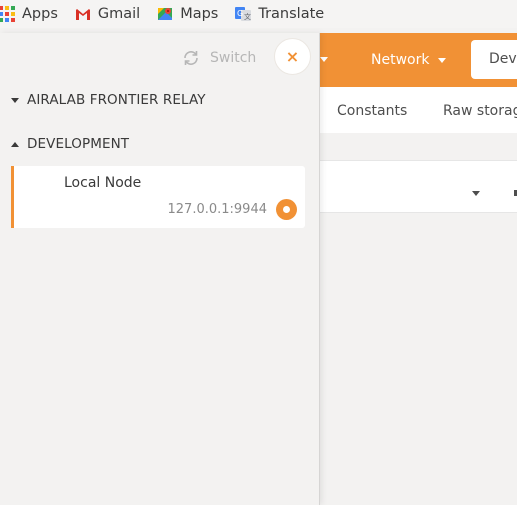 This screenshot has height=505, width=517. I want to click on endpoint-url: 127.0.0.1:9944, so click(217, 209).